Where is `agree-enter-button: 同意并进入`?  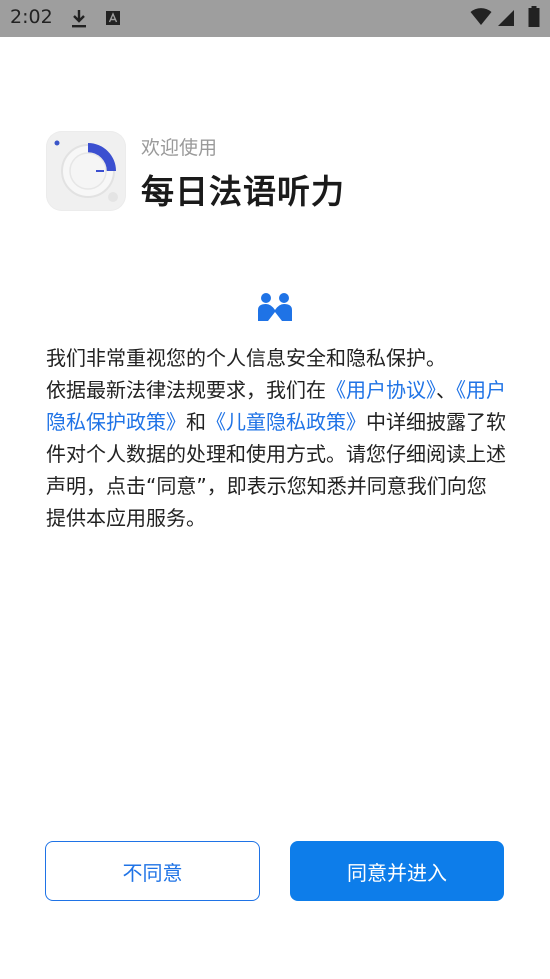
agree-enter-button: 同意并进入 is located at coordinates (397, 871).